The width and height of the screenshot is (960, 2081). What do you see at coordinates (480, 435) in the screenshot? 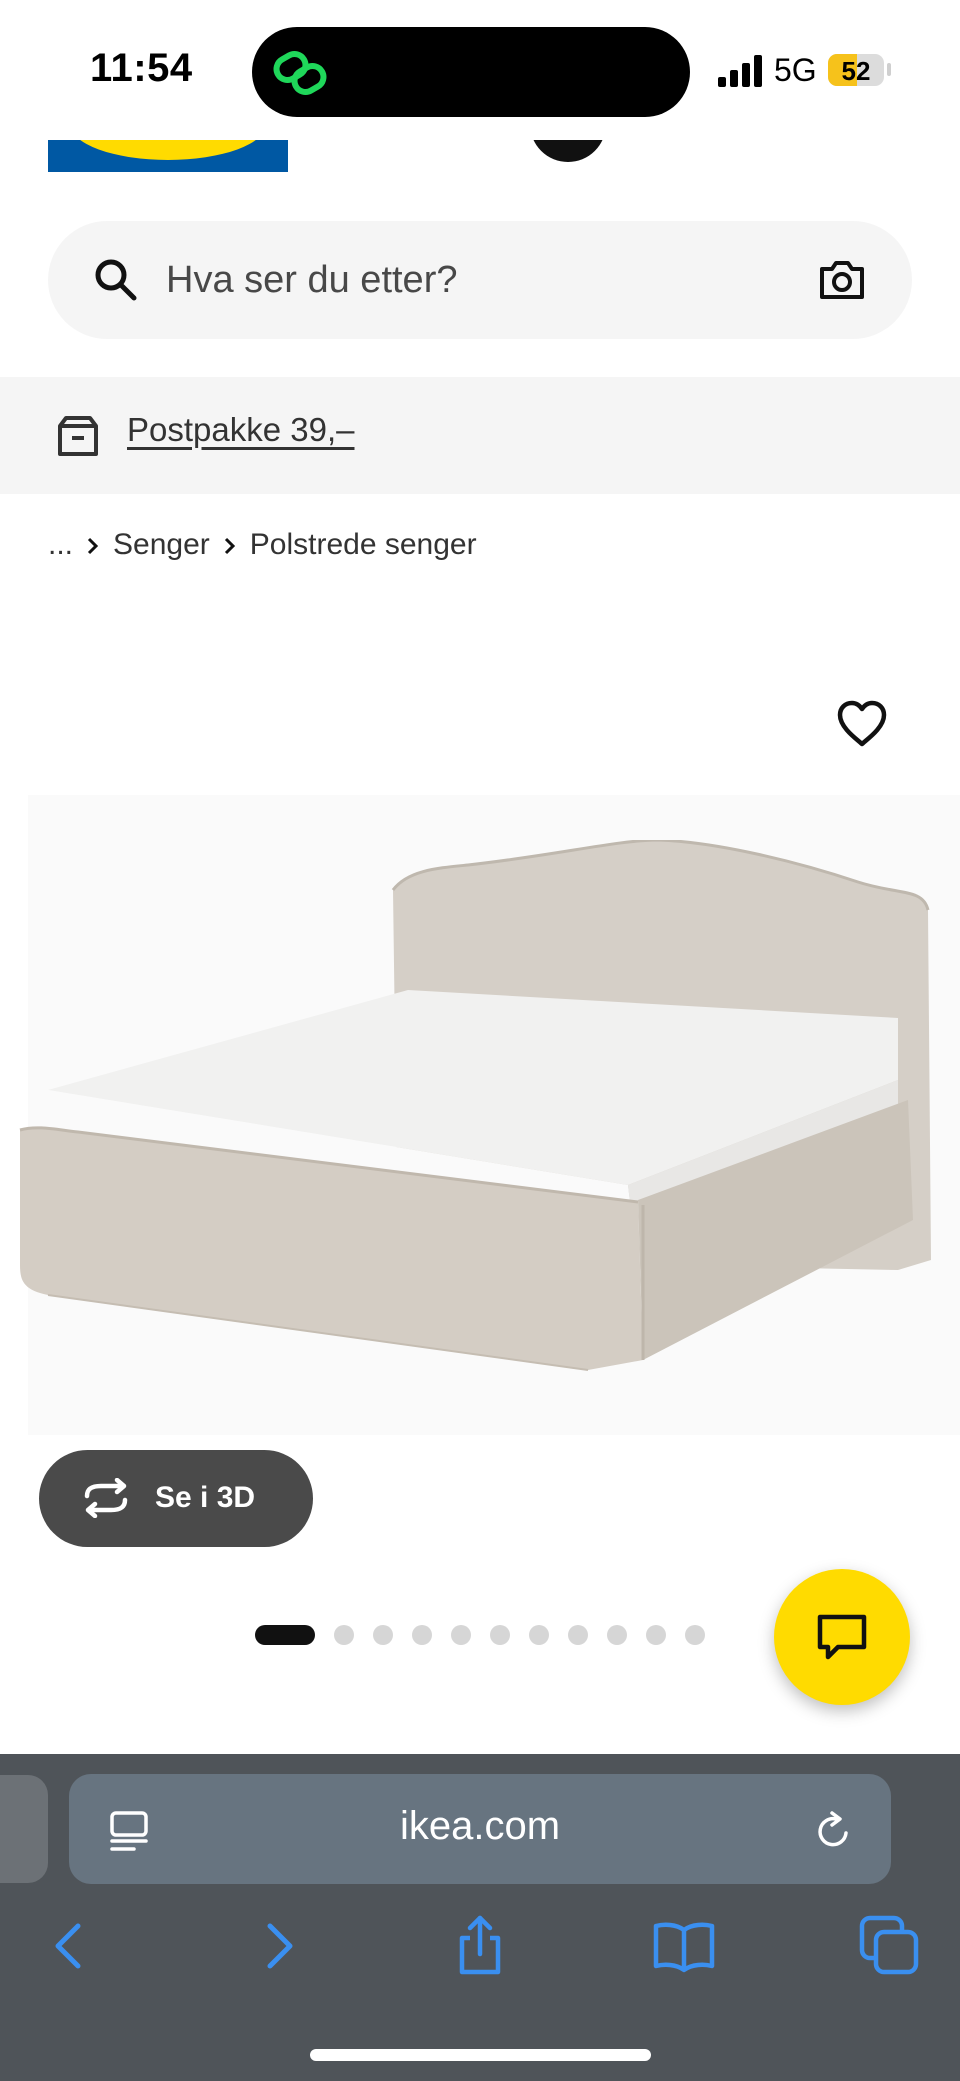
I see `delivery-banner: Postpakke 39,–` at bounding box center [480, 435].